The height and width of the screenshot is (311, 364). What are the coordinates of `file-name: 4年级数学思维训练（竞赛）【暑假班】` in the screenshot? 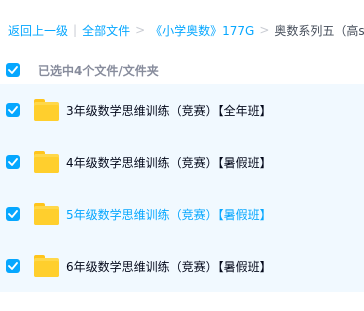 It's located at (169, 162).